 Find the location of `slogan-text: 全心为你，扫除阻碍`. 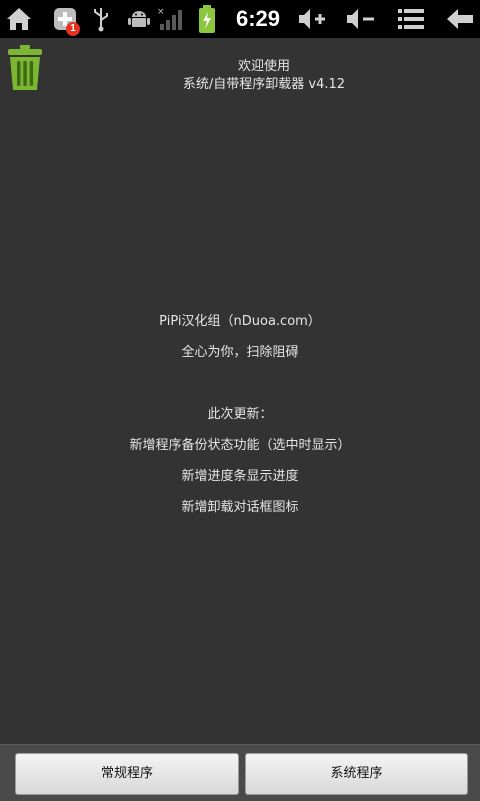

slogan-text: 全心为你，扫除阻碍 is located at coordinates (240, 352).